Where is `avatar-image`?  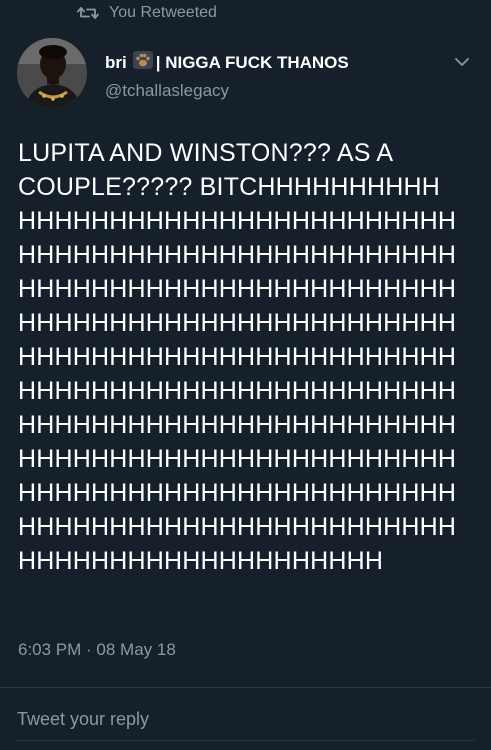
avatar-image is located at coordinates (52, 73).